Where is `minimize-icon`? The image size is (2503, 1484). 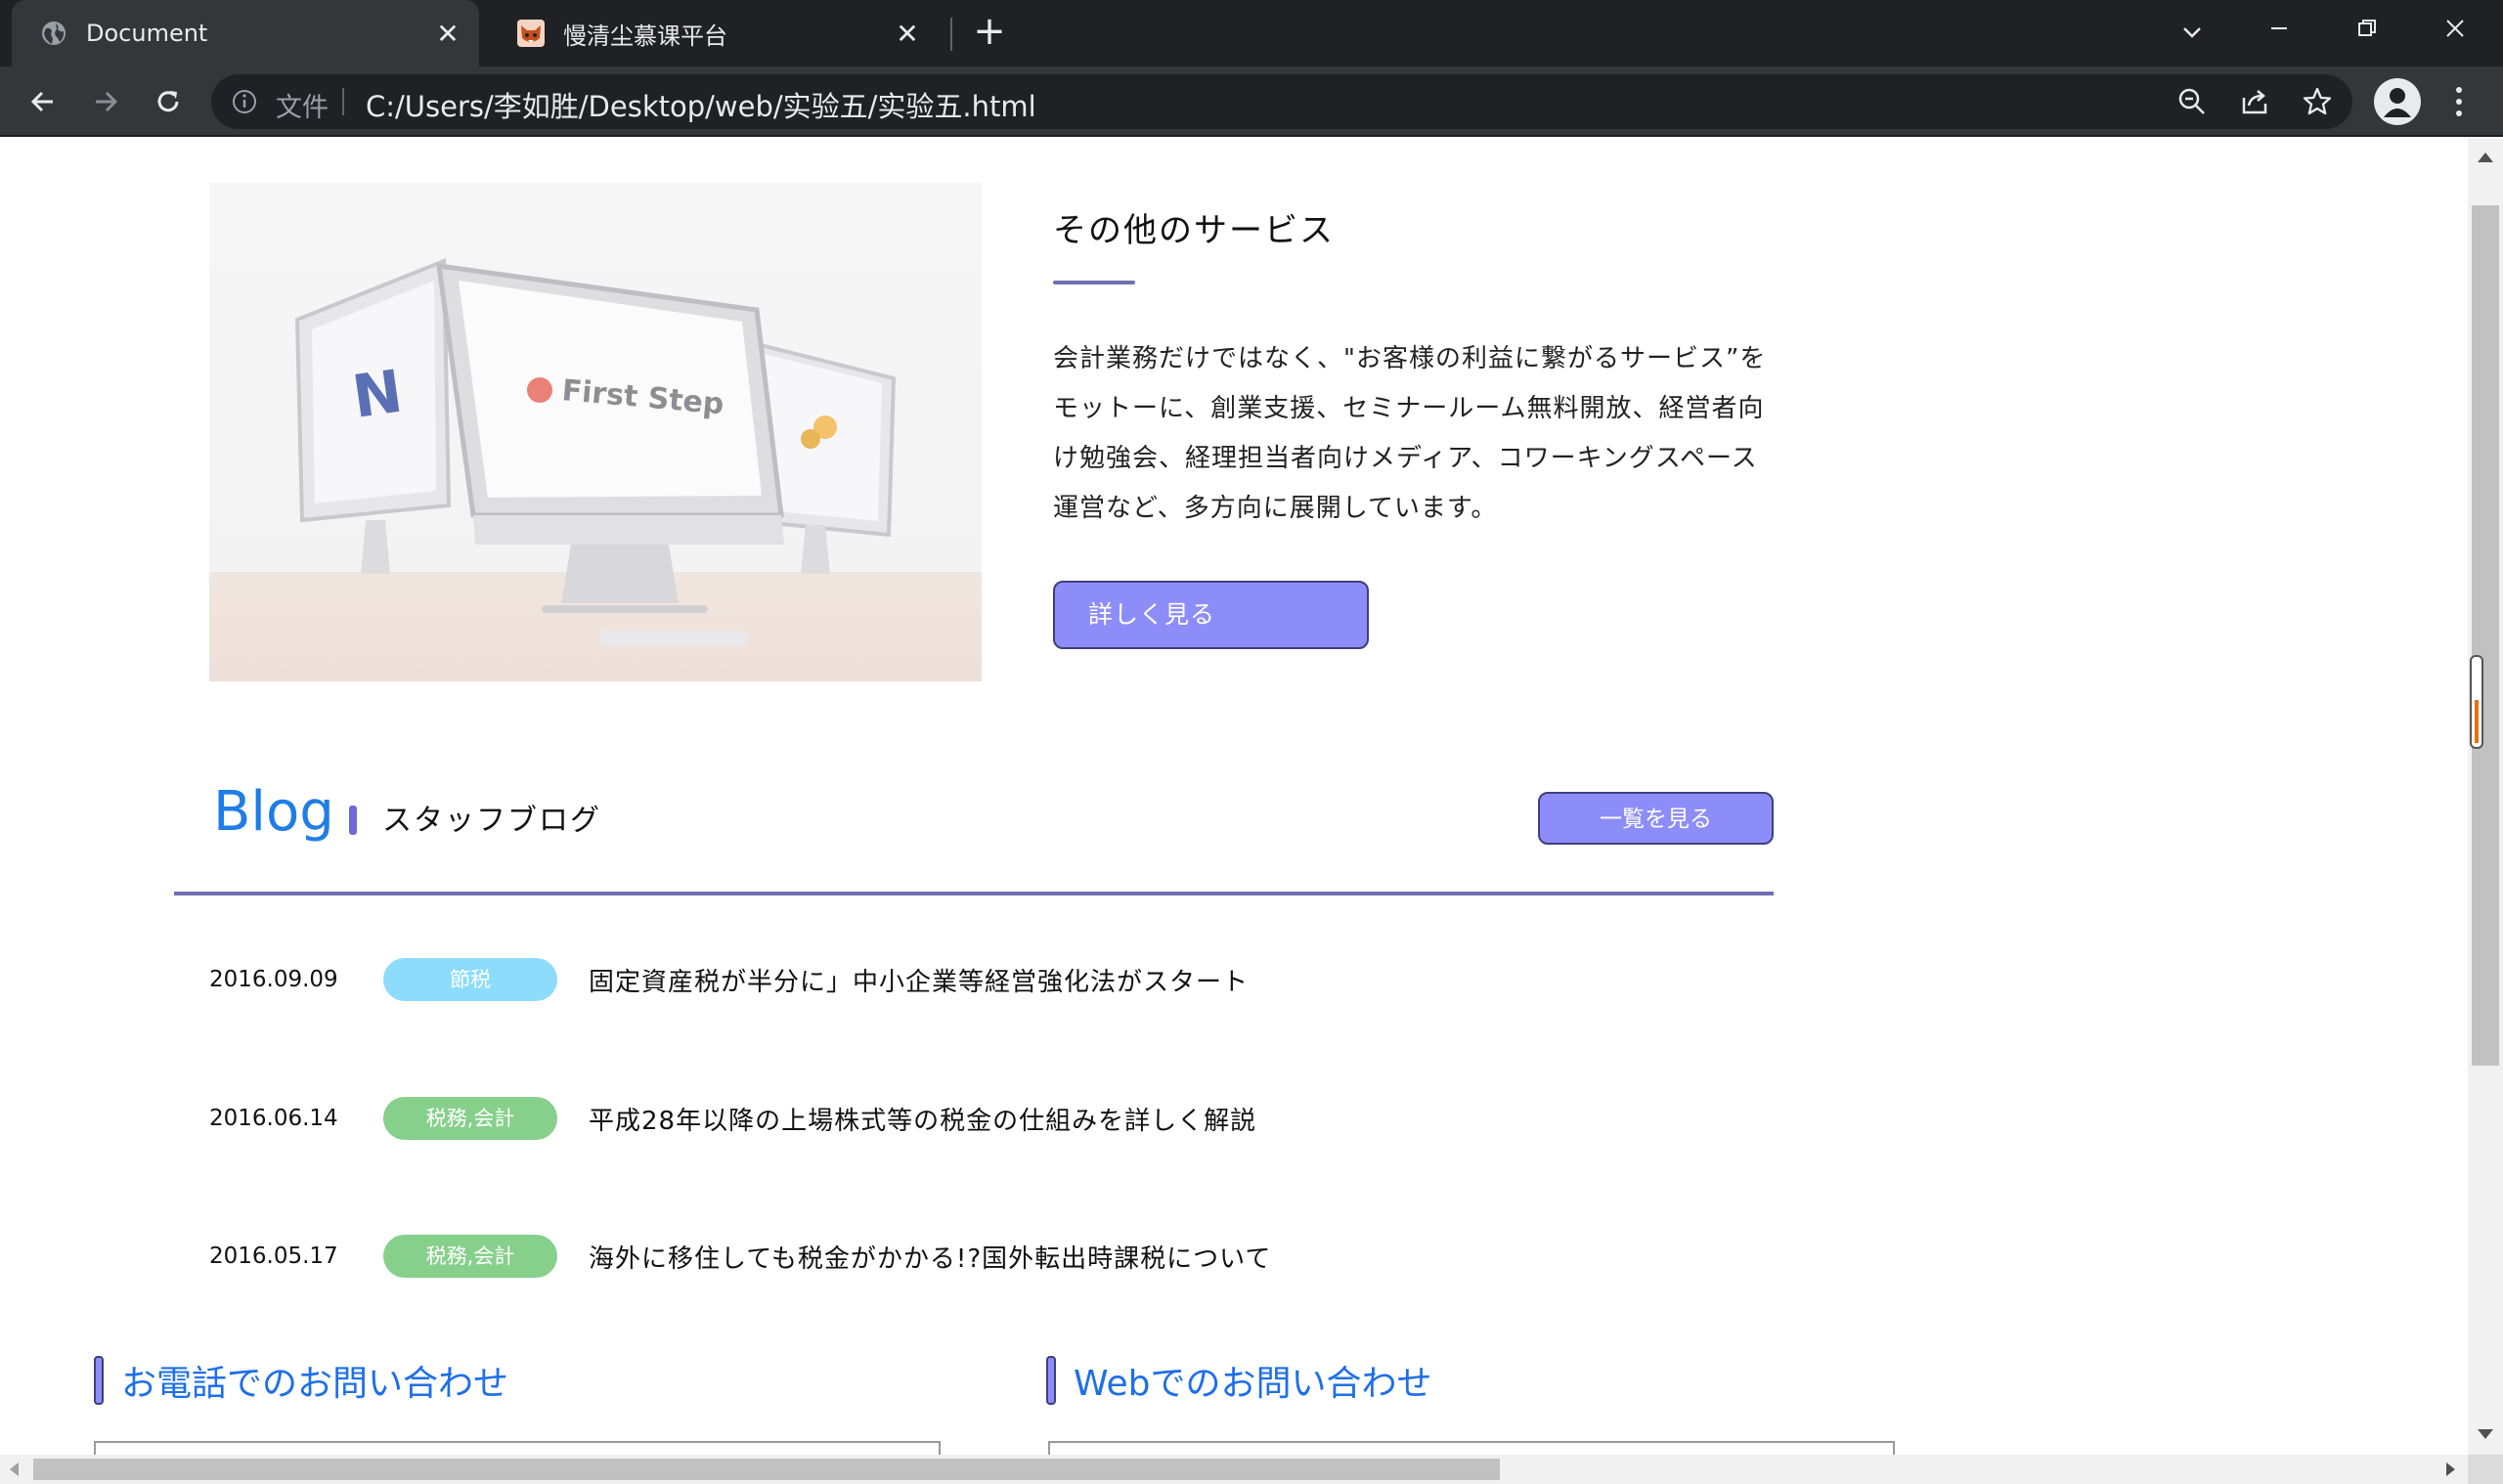 minimize-icon is located at coordinates (2279, 28).